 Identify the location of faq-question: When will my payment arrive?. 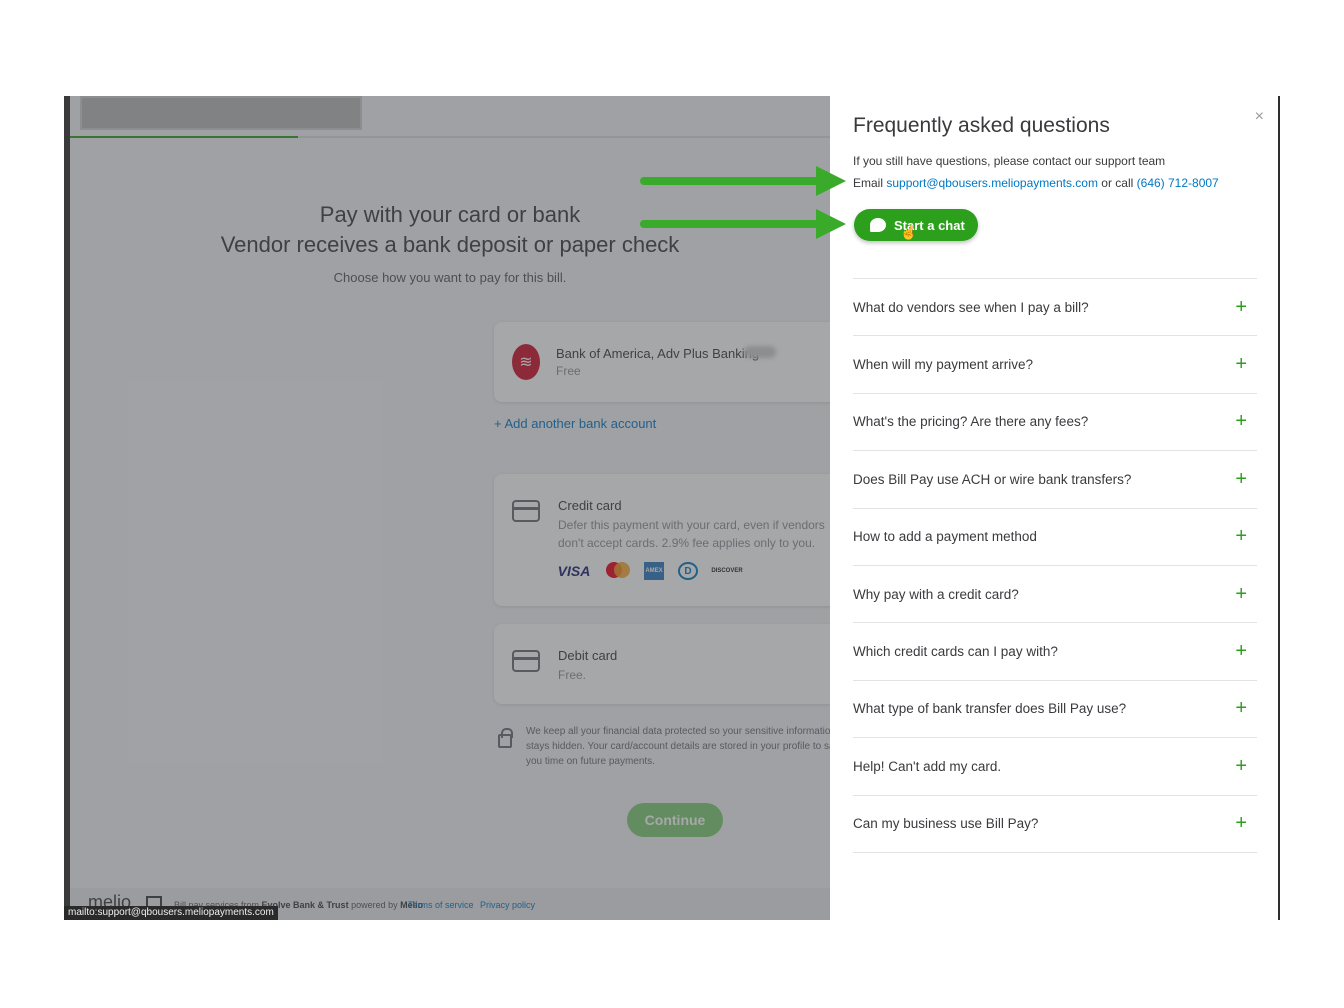
(943, 365).